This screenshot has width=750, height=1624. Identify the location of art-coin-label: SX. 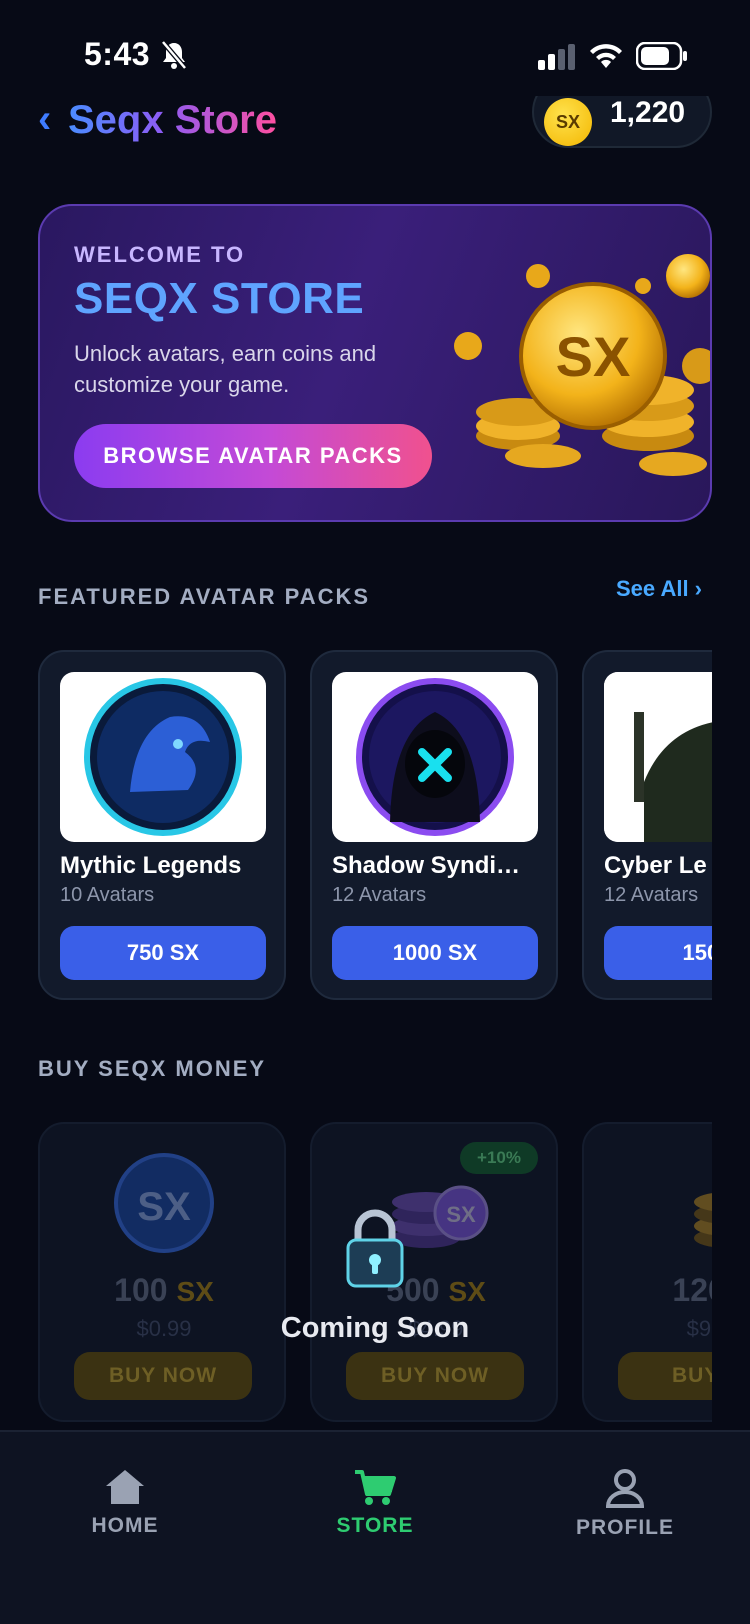
(593, 356).